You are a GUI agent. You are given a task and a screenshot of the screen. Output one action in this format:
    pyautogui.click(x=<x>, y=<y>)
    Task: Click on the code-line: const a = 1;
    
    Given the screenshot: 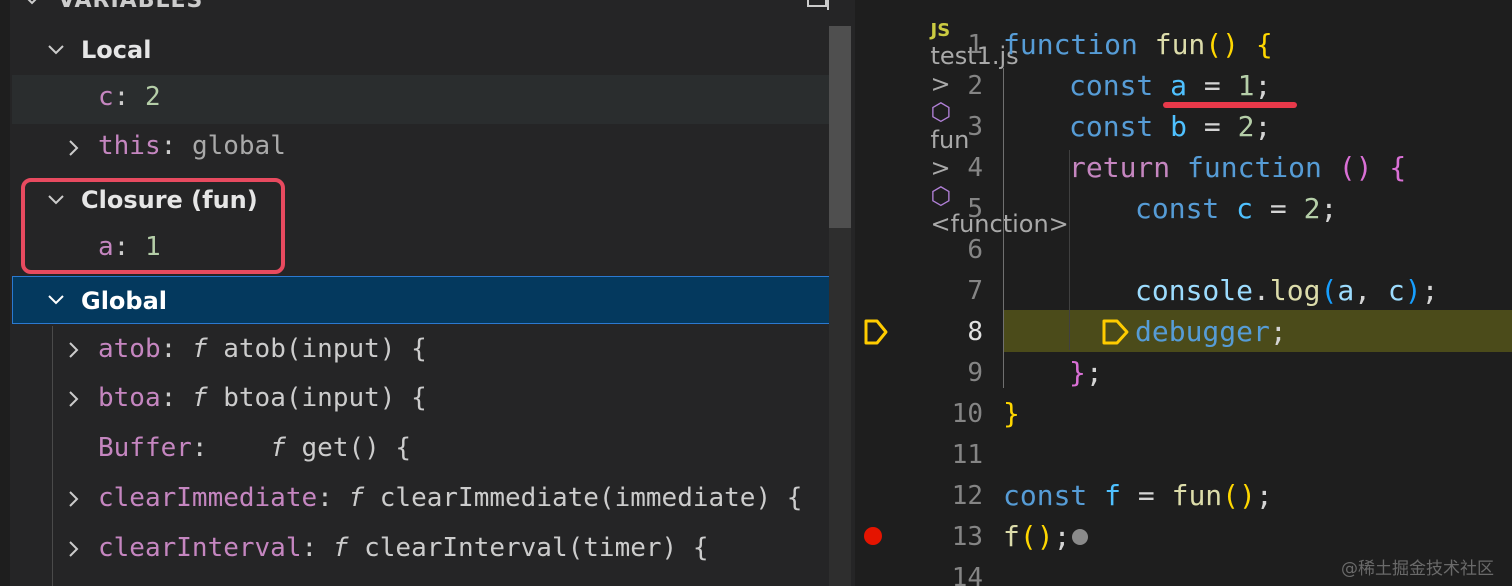 What is the action you would take?
    pyautogui.click(x=1170, y=85)
    